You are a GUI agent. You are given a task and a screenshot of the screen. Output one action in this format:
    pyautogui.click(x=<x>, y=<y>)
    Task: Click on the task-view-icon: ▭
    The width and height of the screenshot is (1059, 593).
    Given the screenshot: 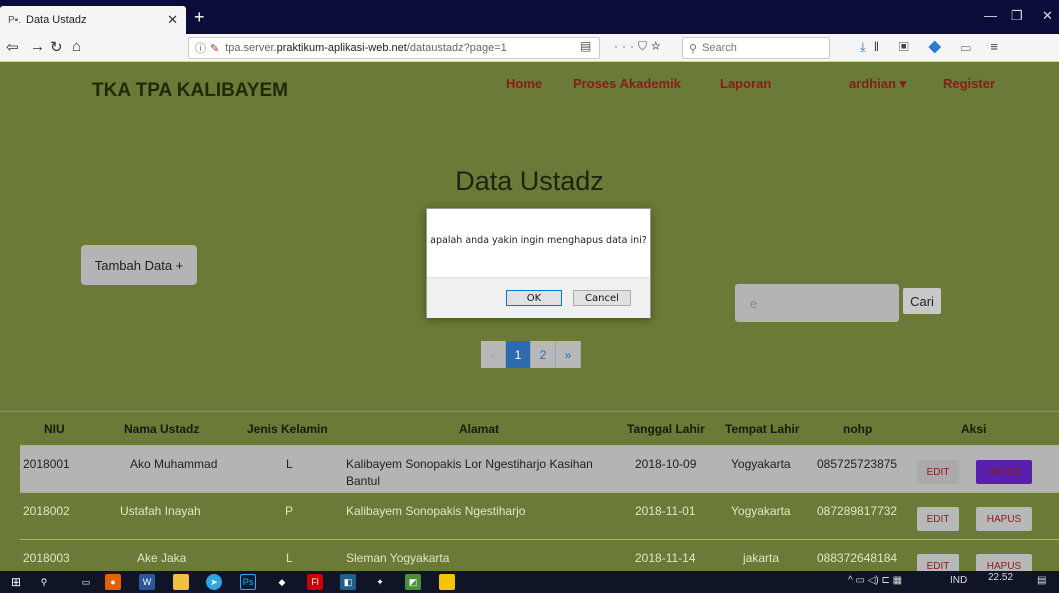 What is the action you would take?
    pyautogui.click(x=86, y=582)
    